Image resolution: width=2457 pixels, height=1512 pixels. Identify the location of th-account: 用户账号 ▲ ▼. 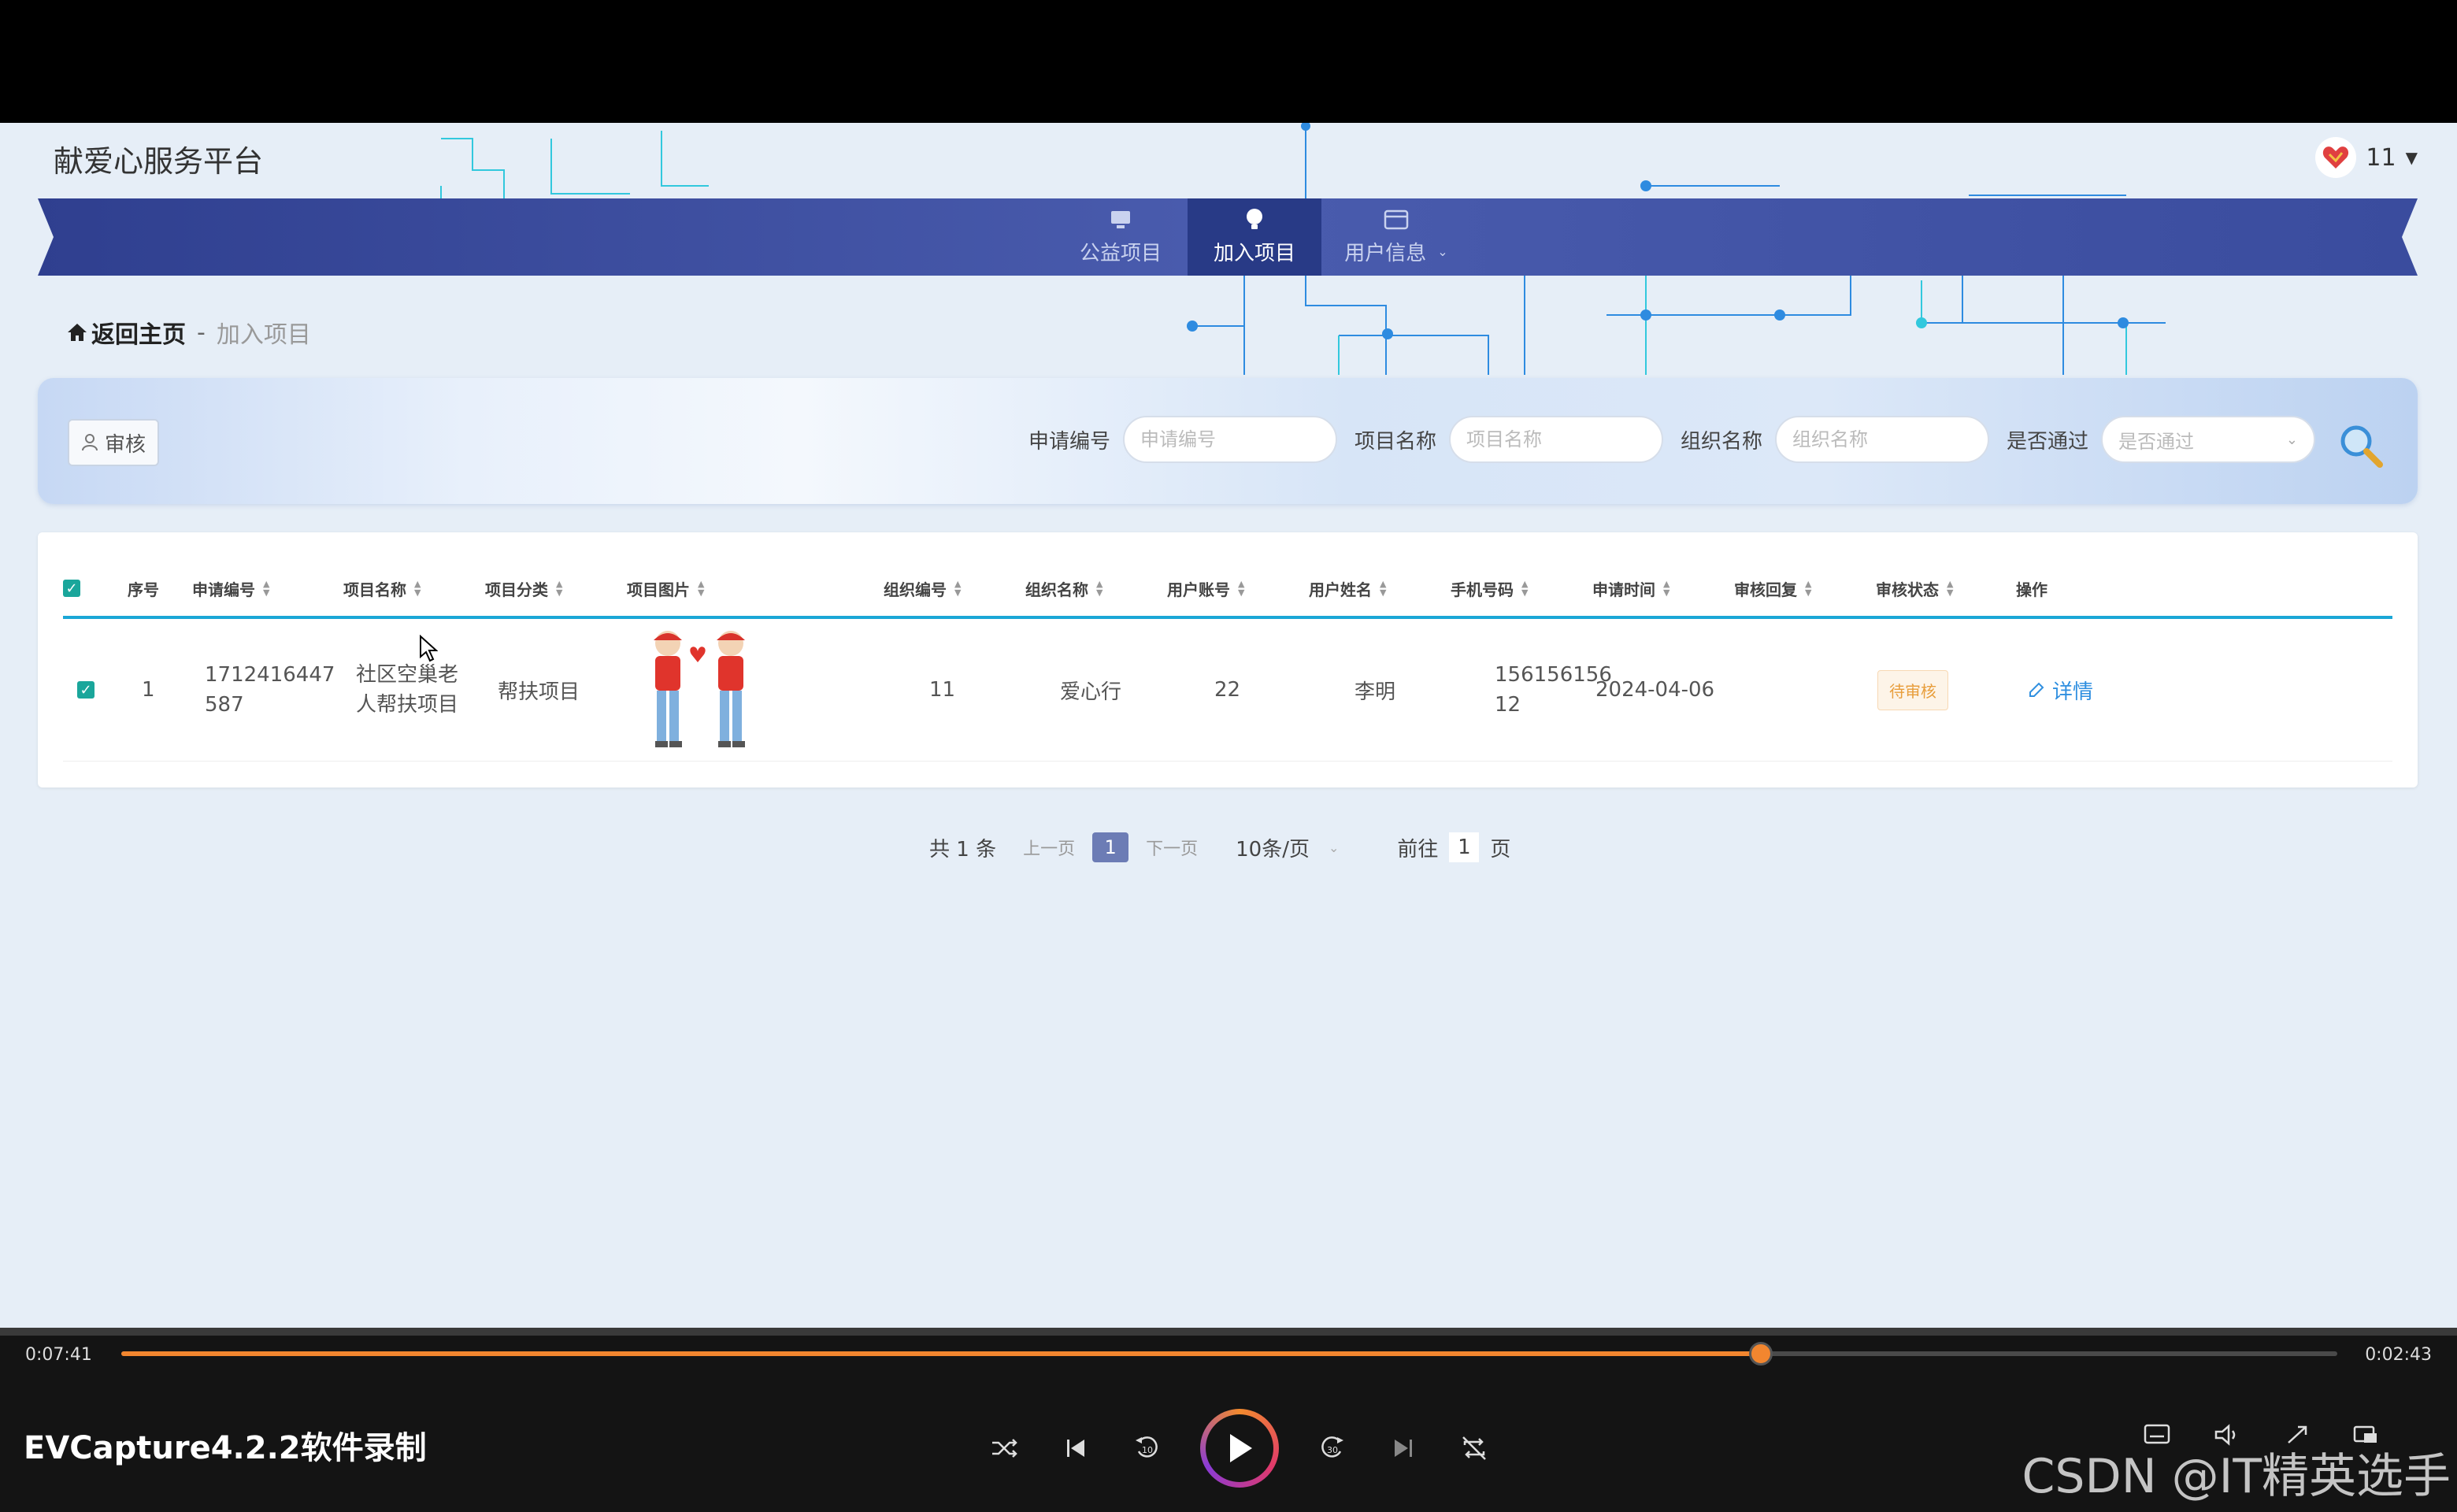
(1205, 588).